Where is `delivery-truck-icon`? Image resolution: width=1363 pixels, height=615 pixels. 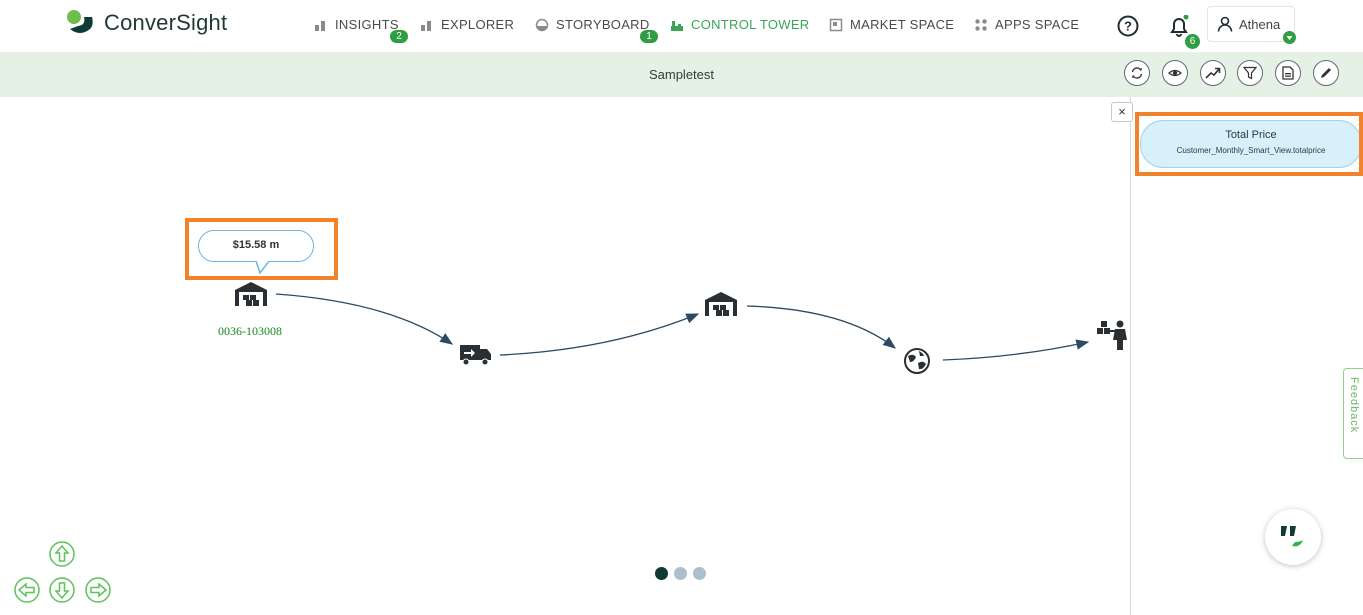
delivery-truck-icon is located at coordinates (475, 355).